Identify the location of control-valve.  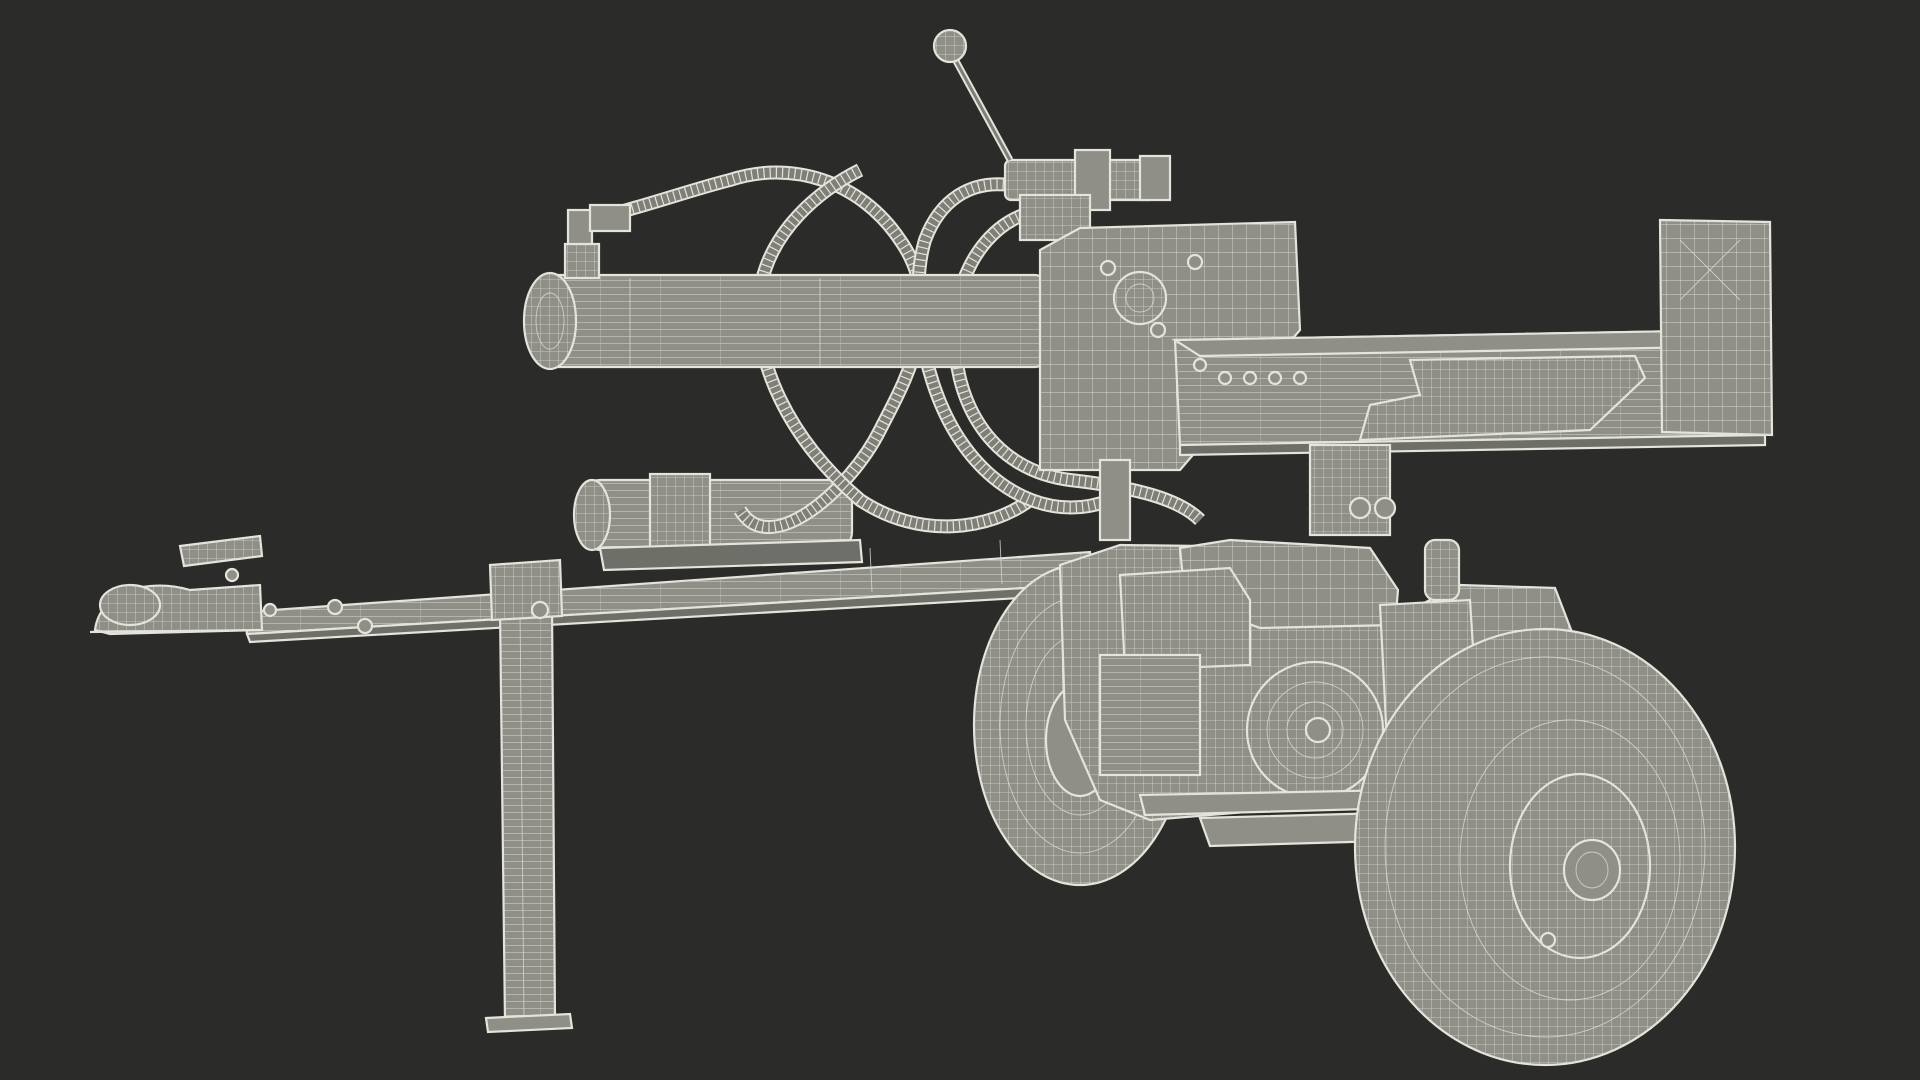
(1052, 135).